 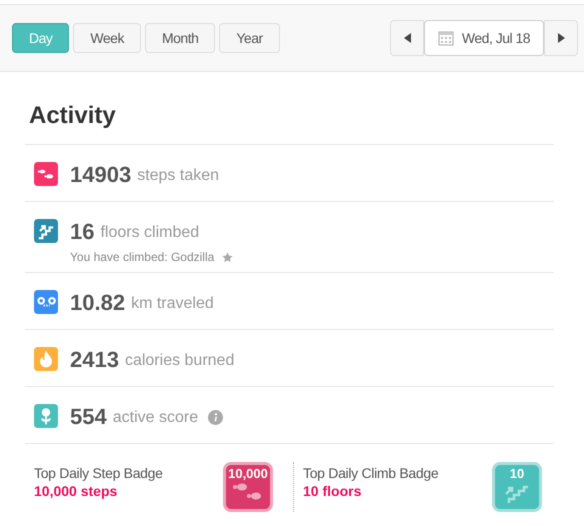 What do you see at coordinates (94, 360) in the screenshot?
I see `stat-value: 2413` at bounding box center [94, 360].